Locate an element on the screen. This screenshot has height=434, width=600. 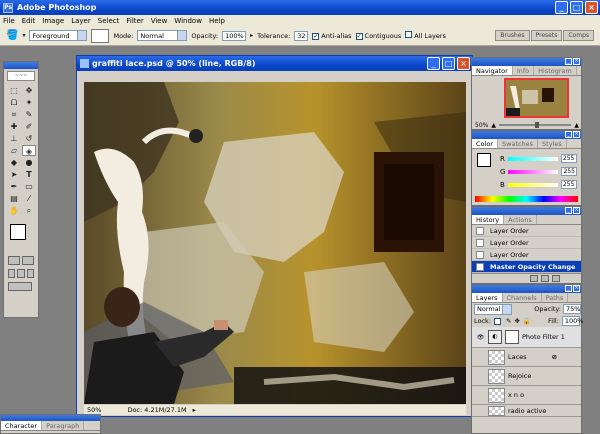
new-snapshot-icon is located at coordinates (545, 278).